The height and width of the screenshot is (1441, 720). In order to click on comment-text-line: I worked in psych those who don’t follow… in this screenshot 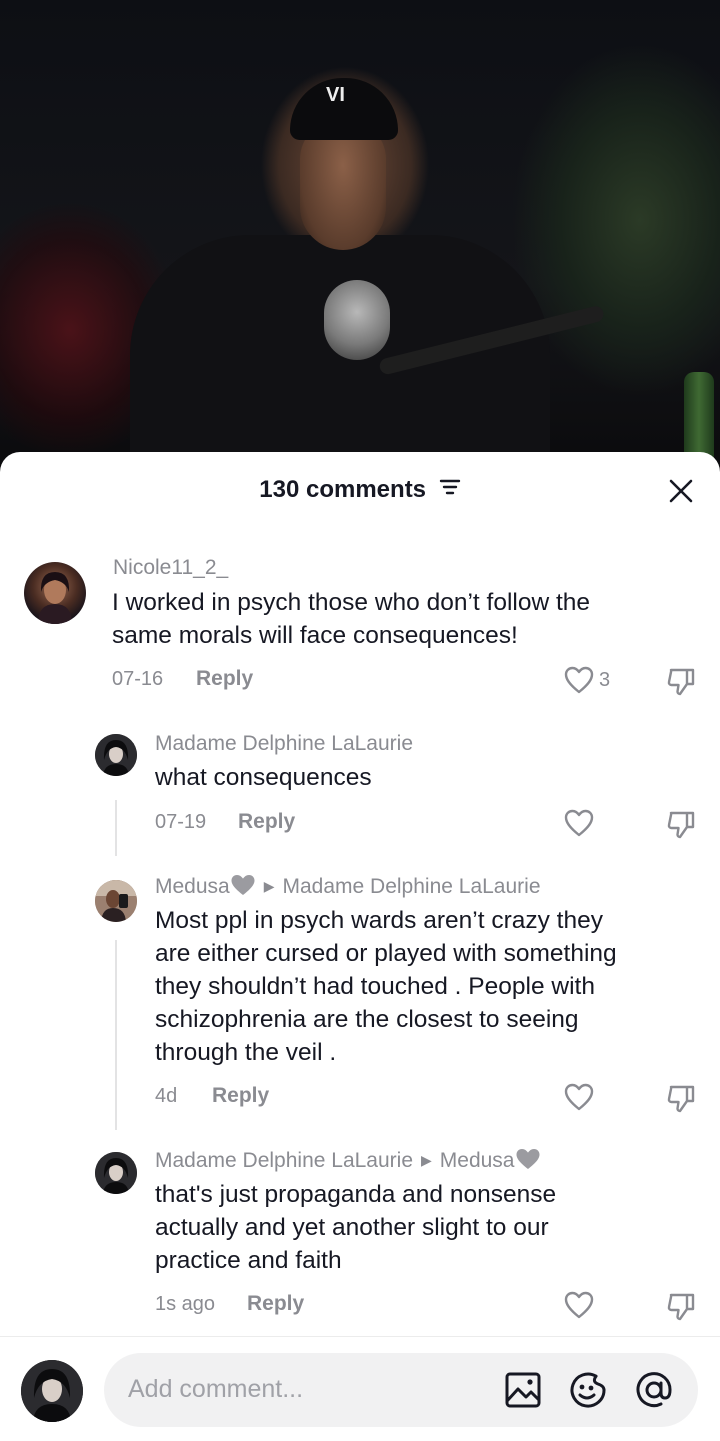, I will do `click(351, 602)`.